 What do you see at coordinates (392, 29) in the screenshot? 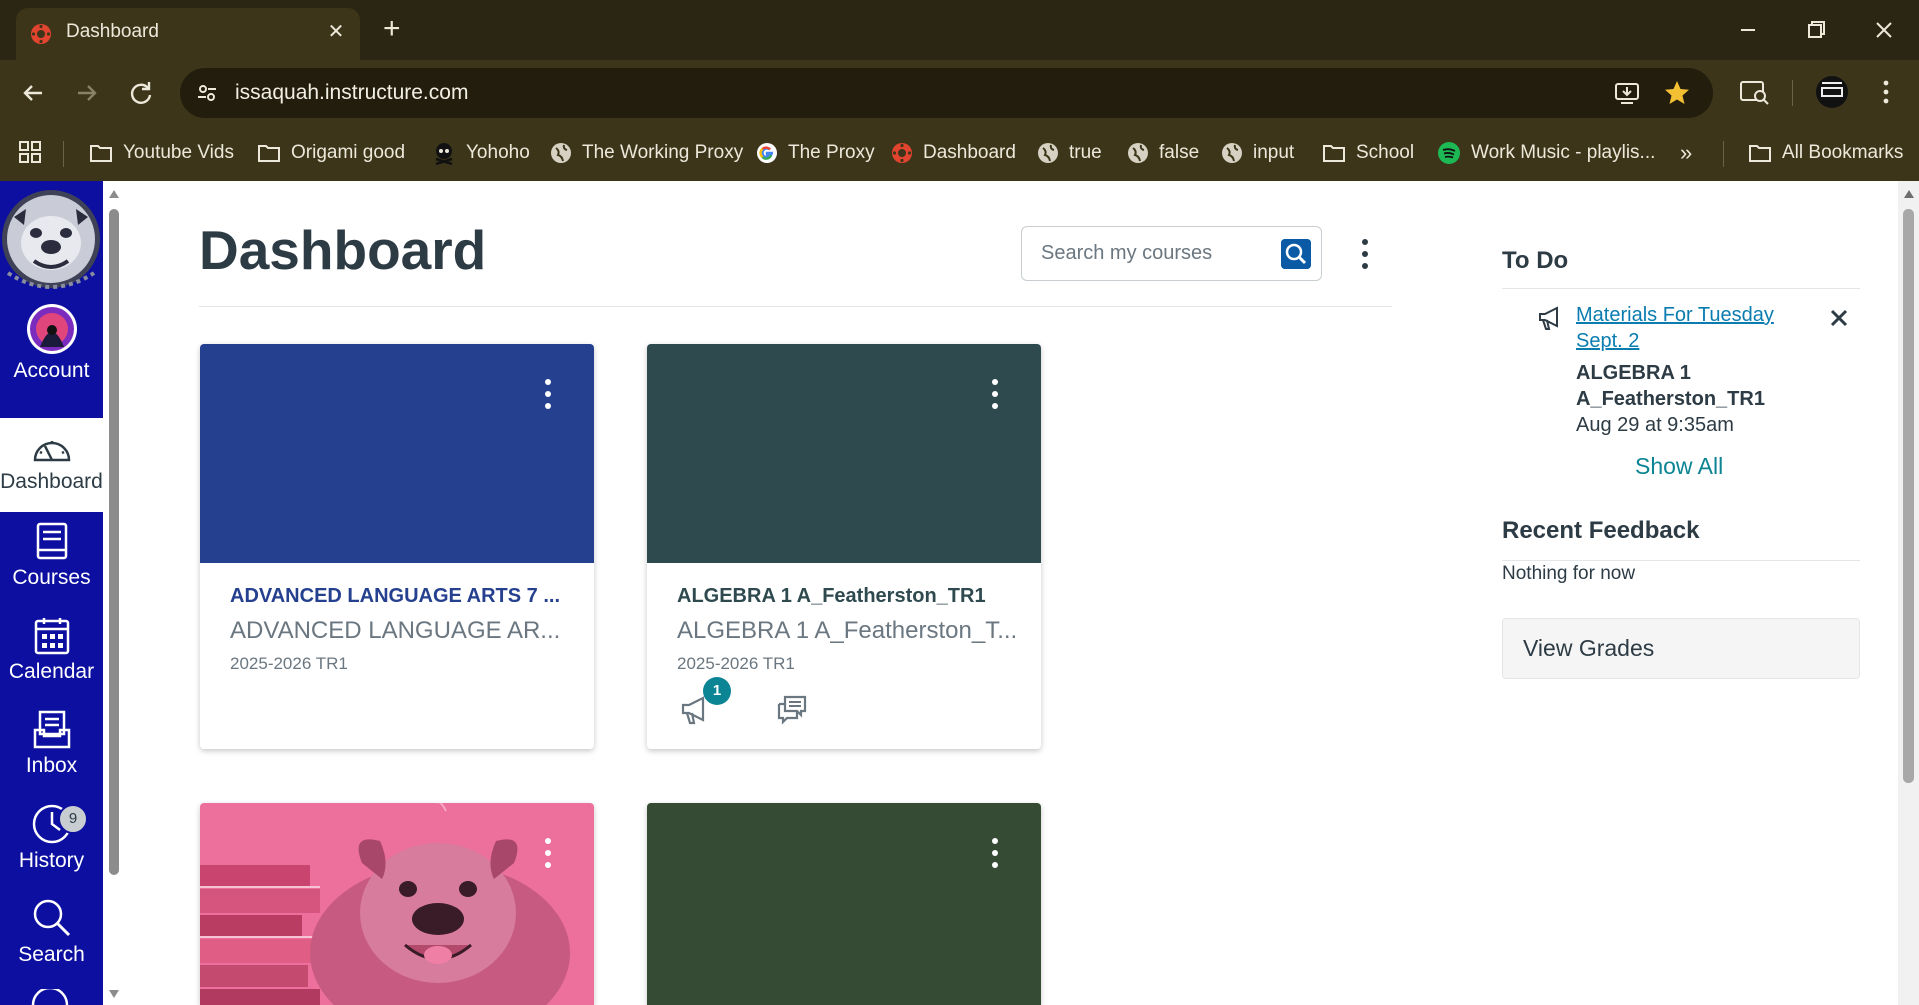
I see `new-tab-icon: +` at bounding box center [392, 29].